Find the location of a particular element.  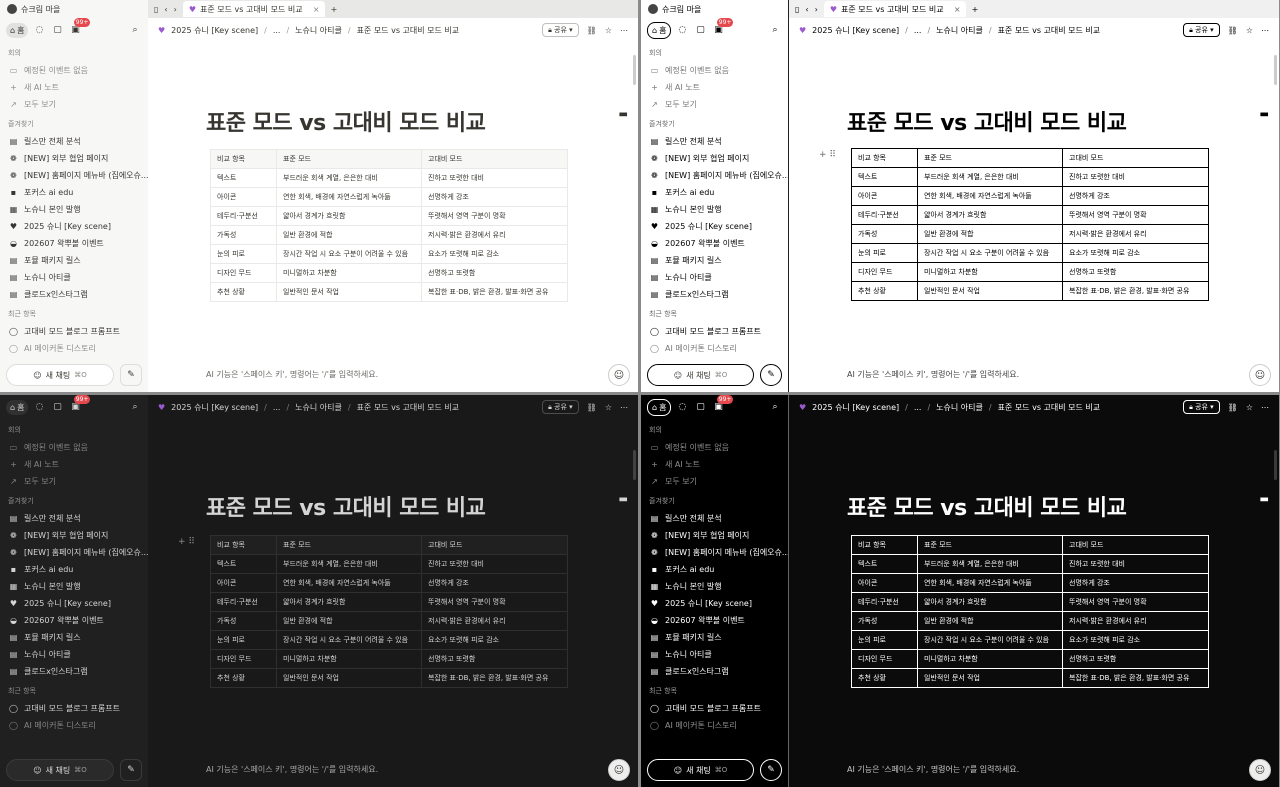

table-cell: 복잡한 표·DB, 밝은 환경, 발표·화면 공유 is located at coordinates (1135, 291).